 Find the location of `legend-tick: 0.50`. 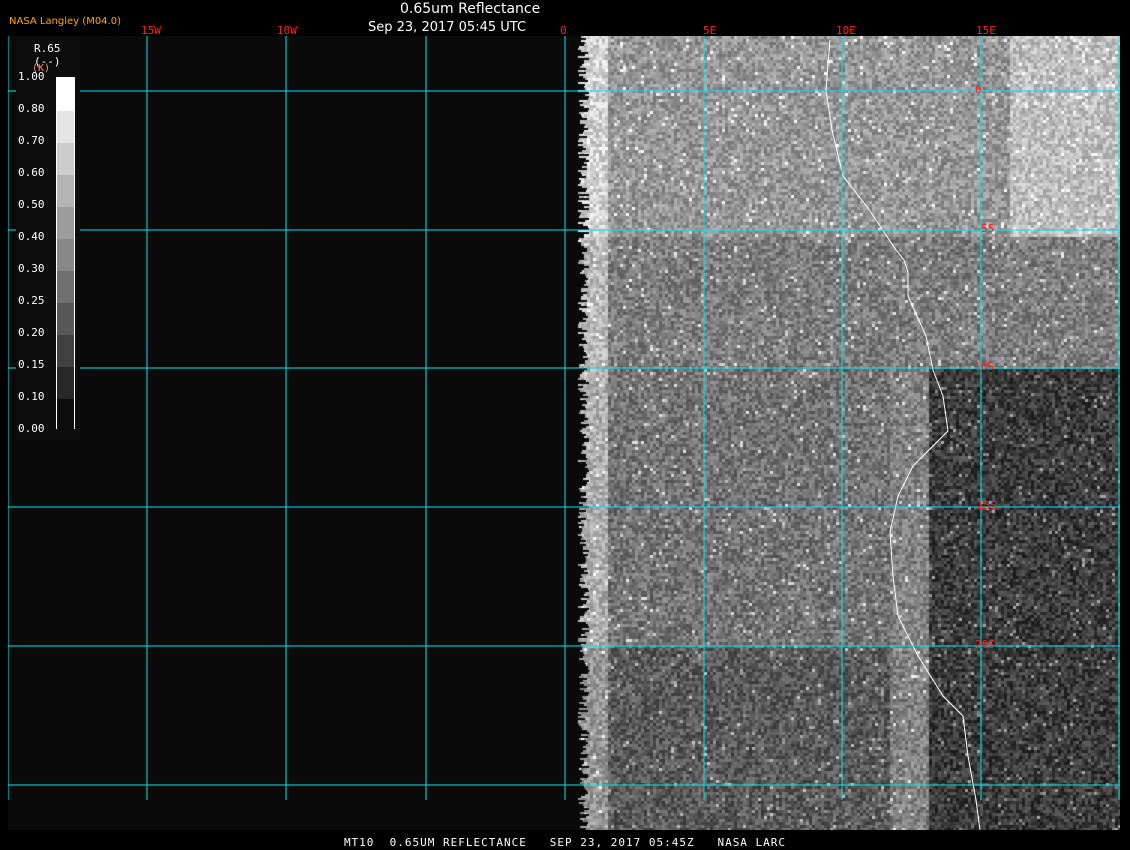

legend-tick: 0.50 is located at coordinates (31, 204).